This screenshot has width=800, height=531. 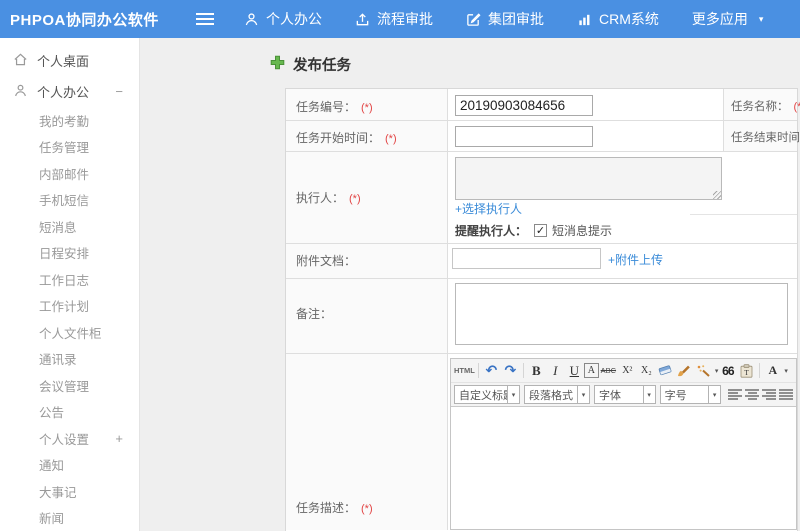 What do you see at coordinates (665, 370) in the screenshot?
I see `eraser-icon` at bounding box center [665, 370].